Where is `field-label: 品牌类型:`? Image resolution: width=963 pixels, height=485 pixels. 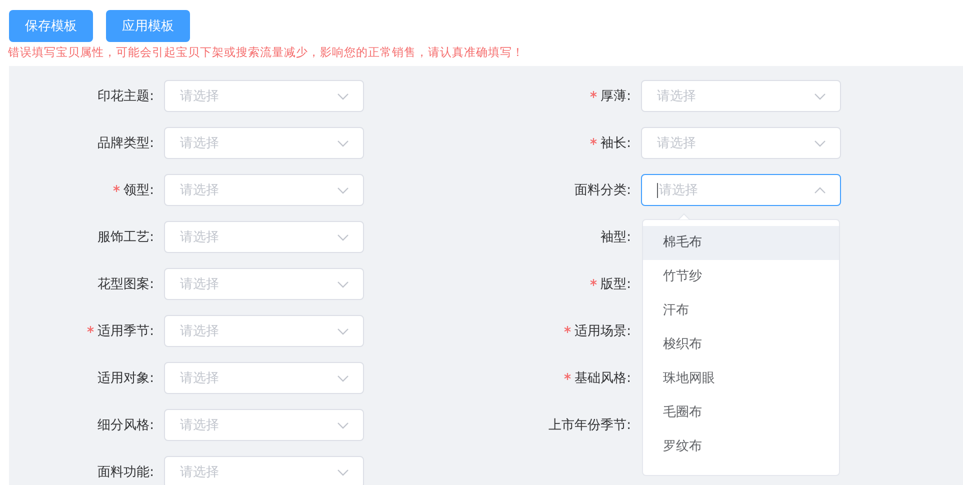
field-label: 品牌类型: is located at coordinates (126, 143).